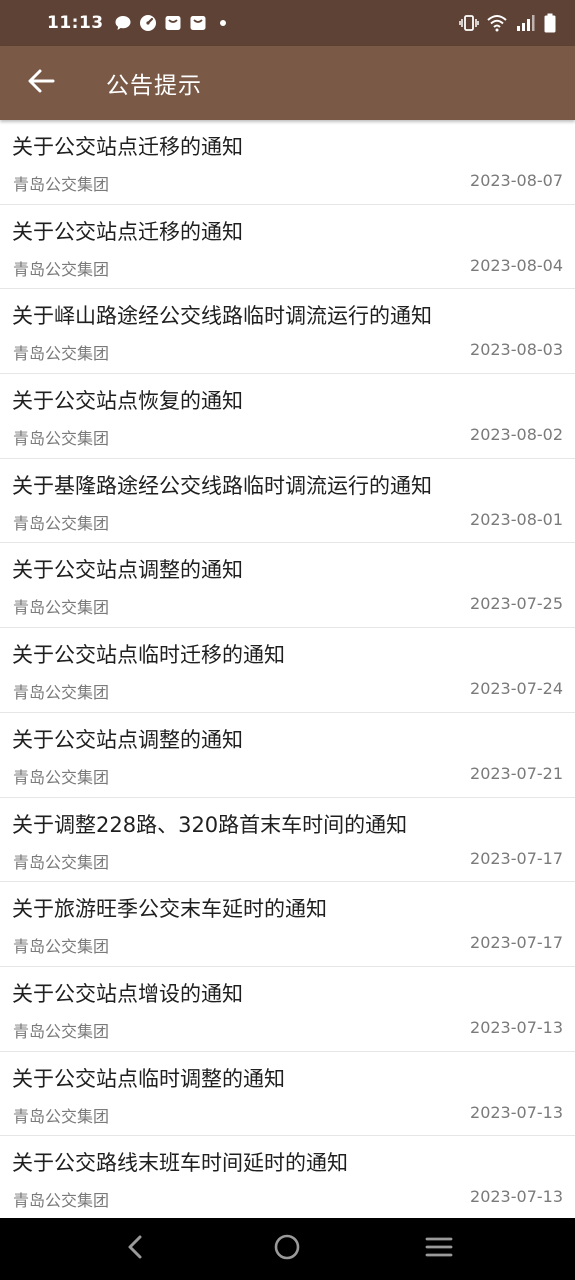  What do you see at coordinates (516, 519) in the screenshot?
I see `notice-date: 2023-08-01` at bounding box center [516, 519].